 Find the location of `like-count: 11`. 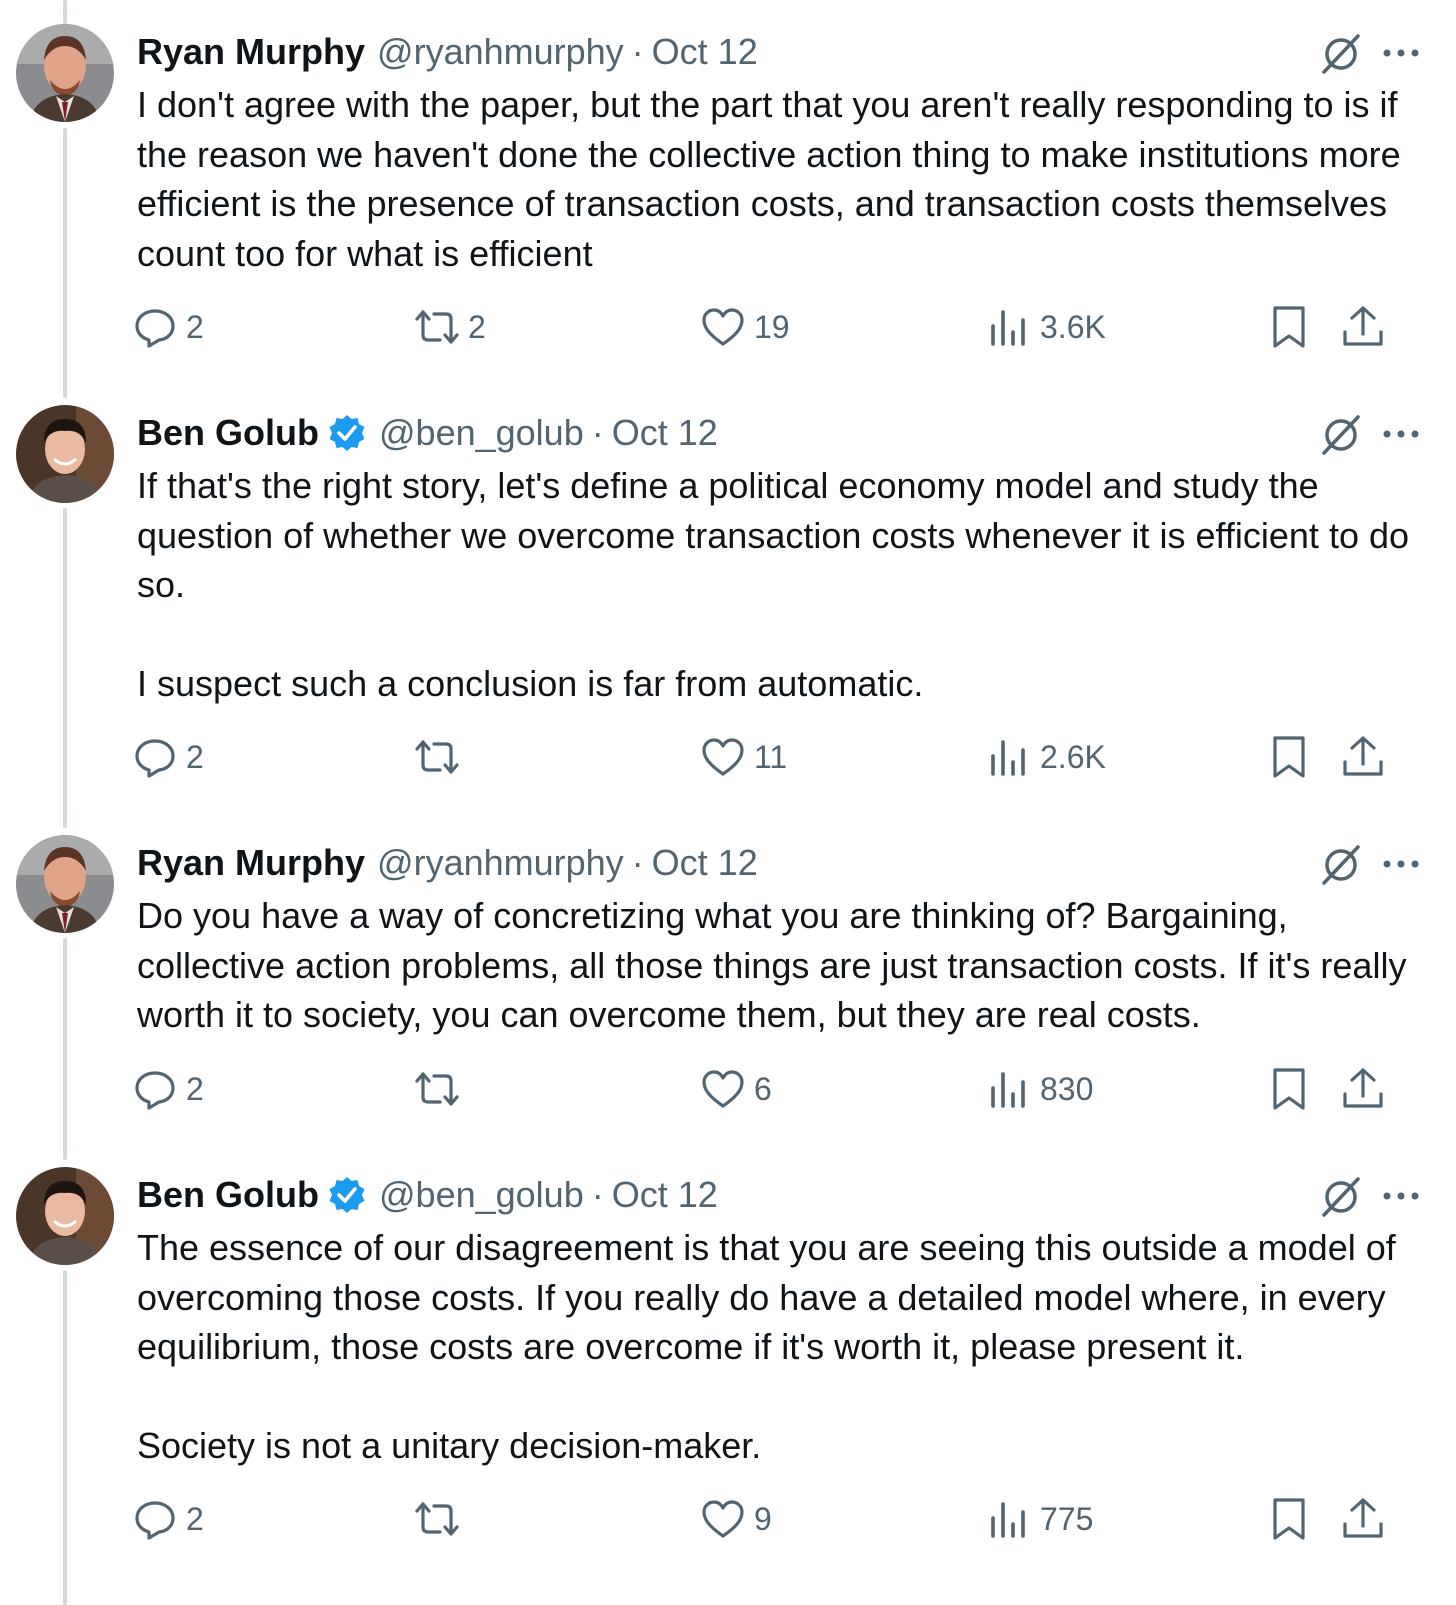

like-count: 11 is located at coordinates (771, 756).